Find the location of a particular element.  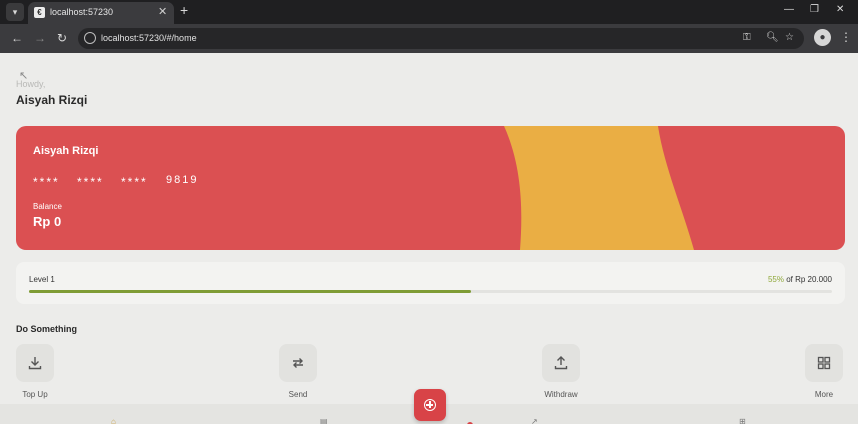

level-name: Level 1 is located at coordinates (42, 279).